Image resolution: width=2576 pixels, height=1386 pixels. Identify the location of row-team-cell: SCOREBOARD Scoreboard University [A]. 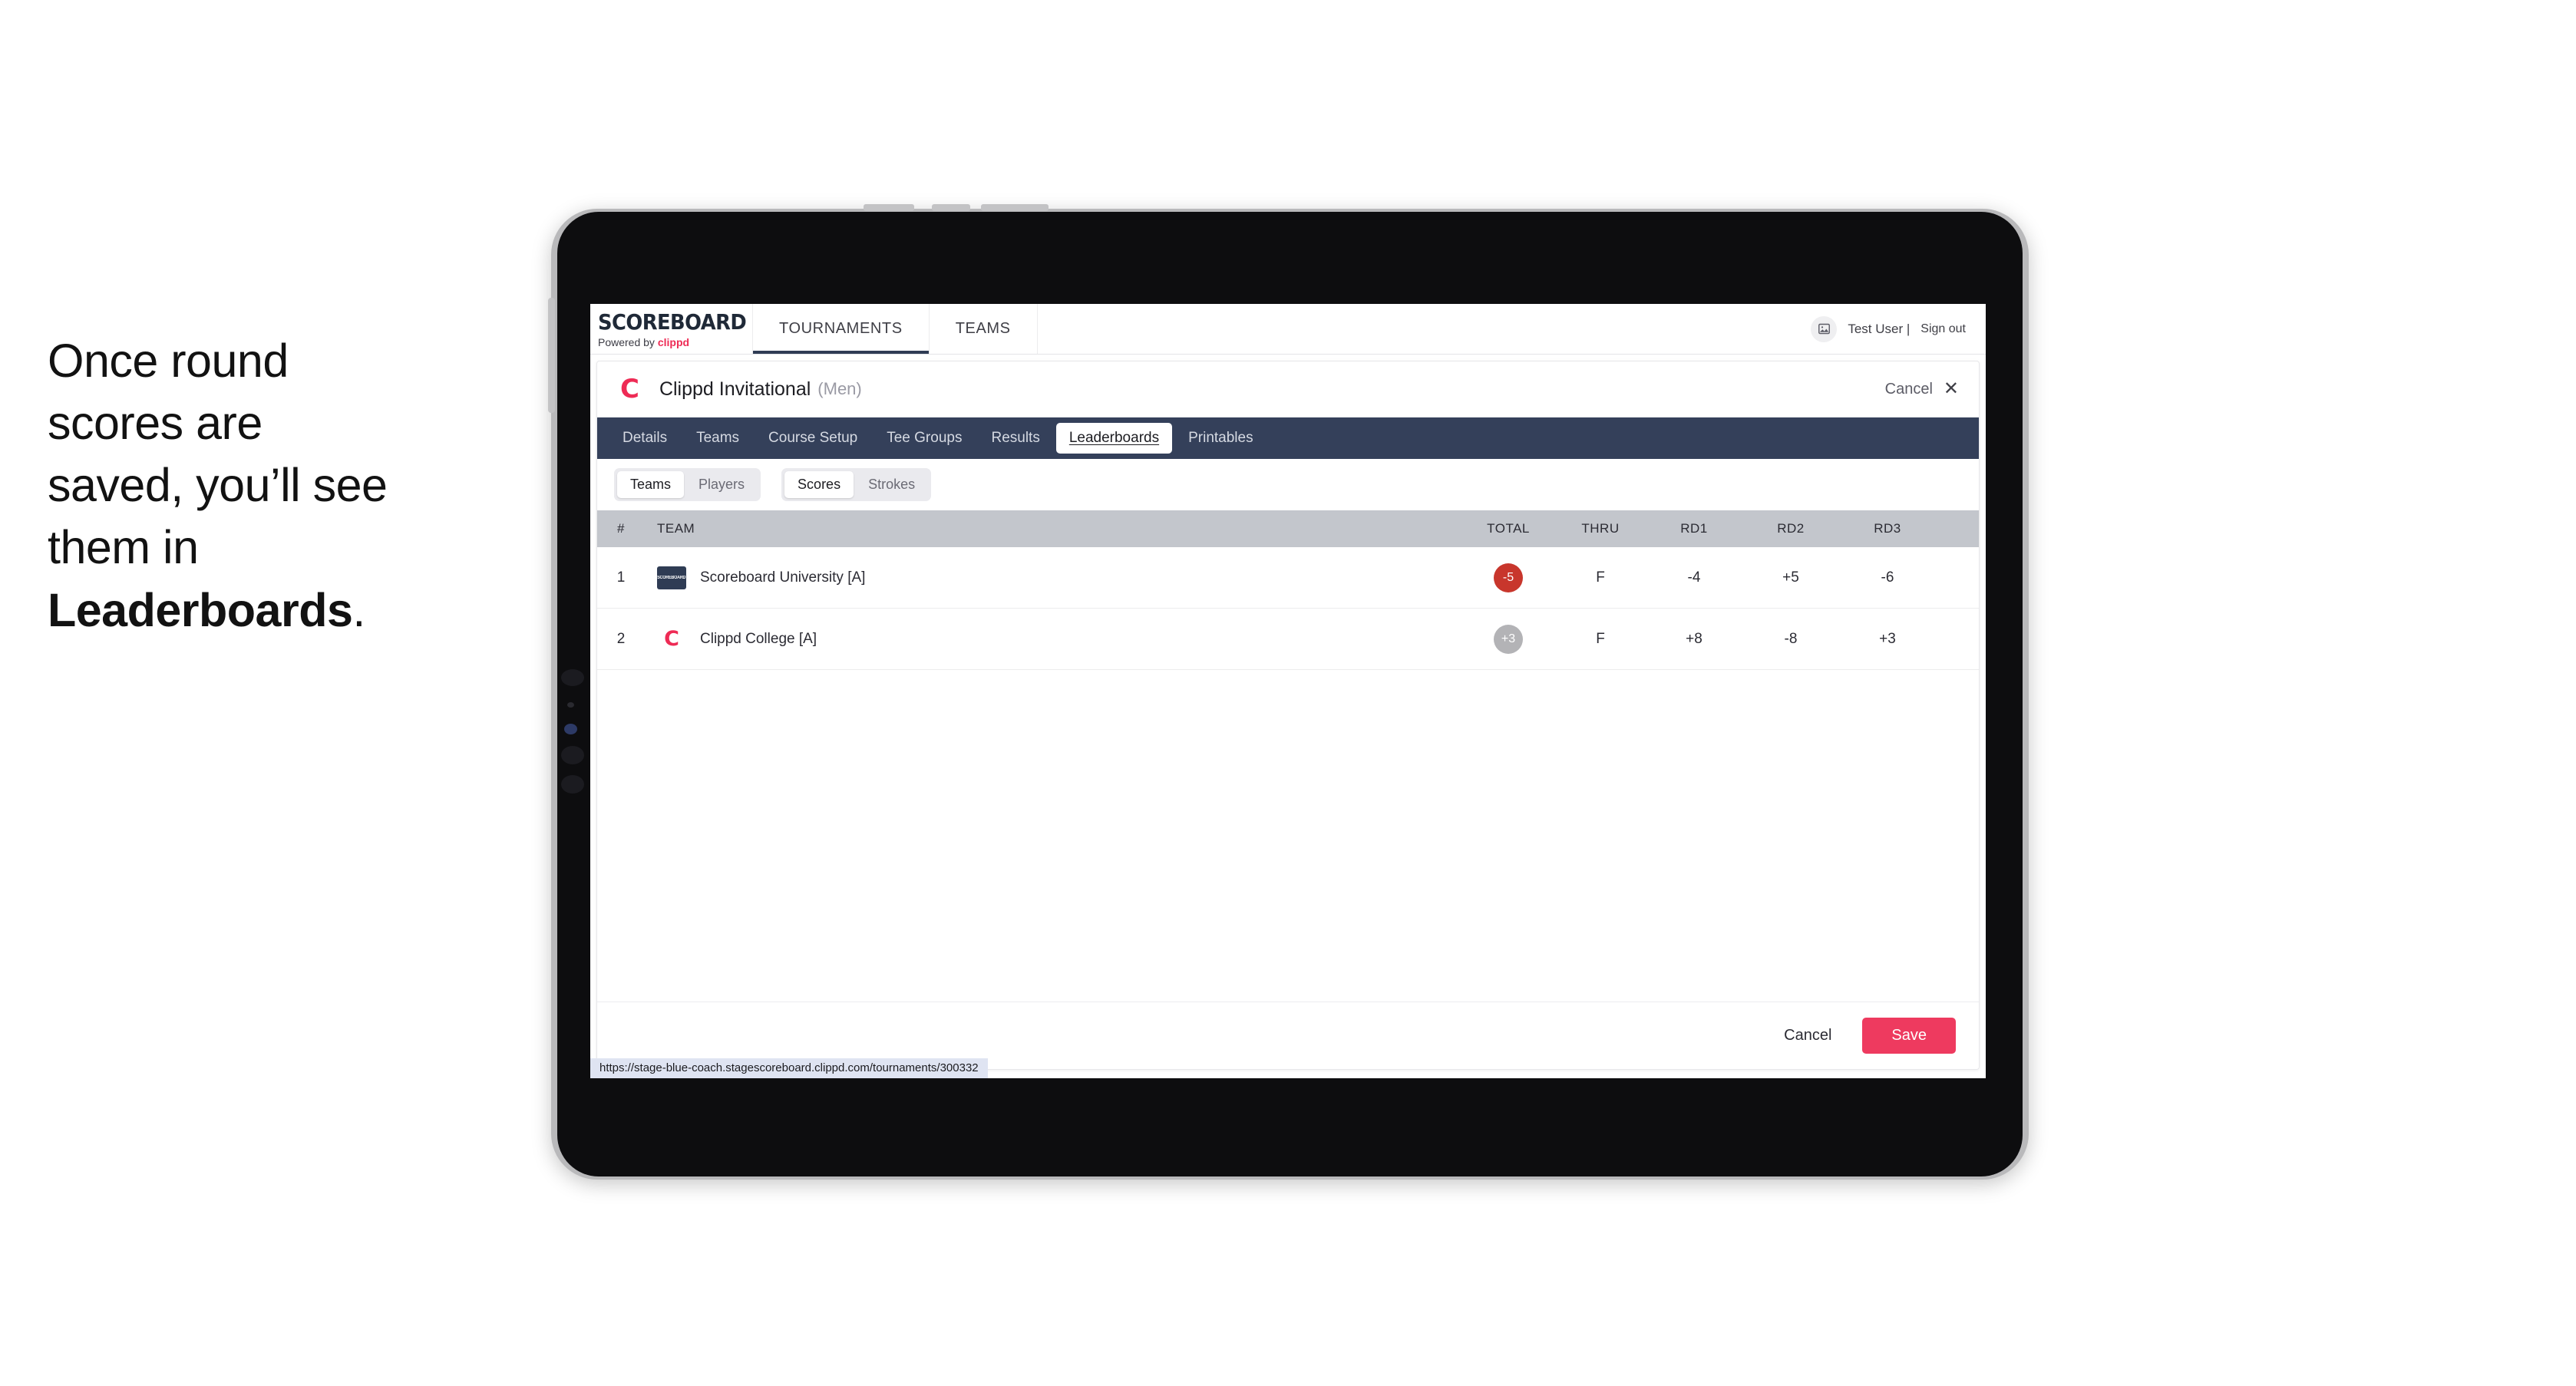
(1053, 577).